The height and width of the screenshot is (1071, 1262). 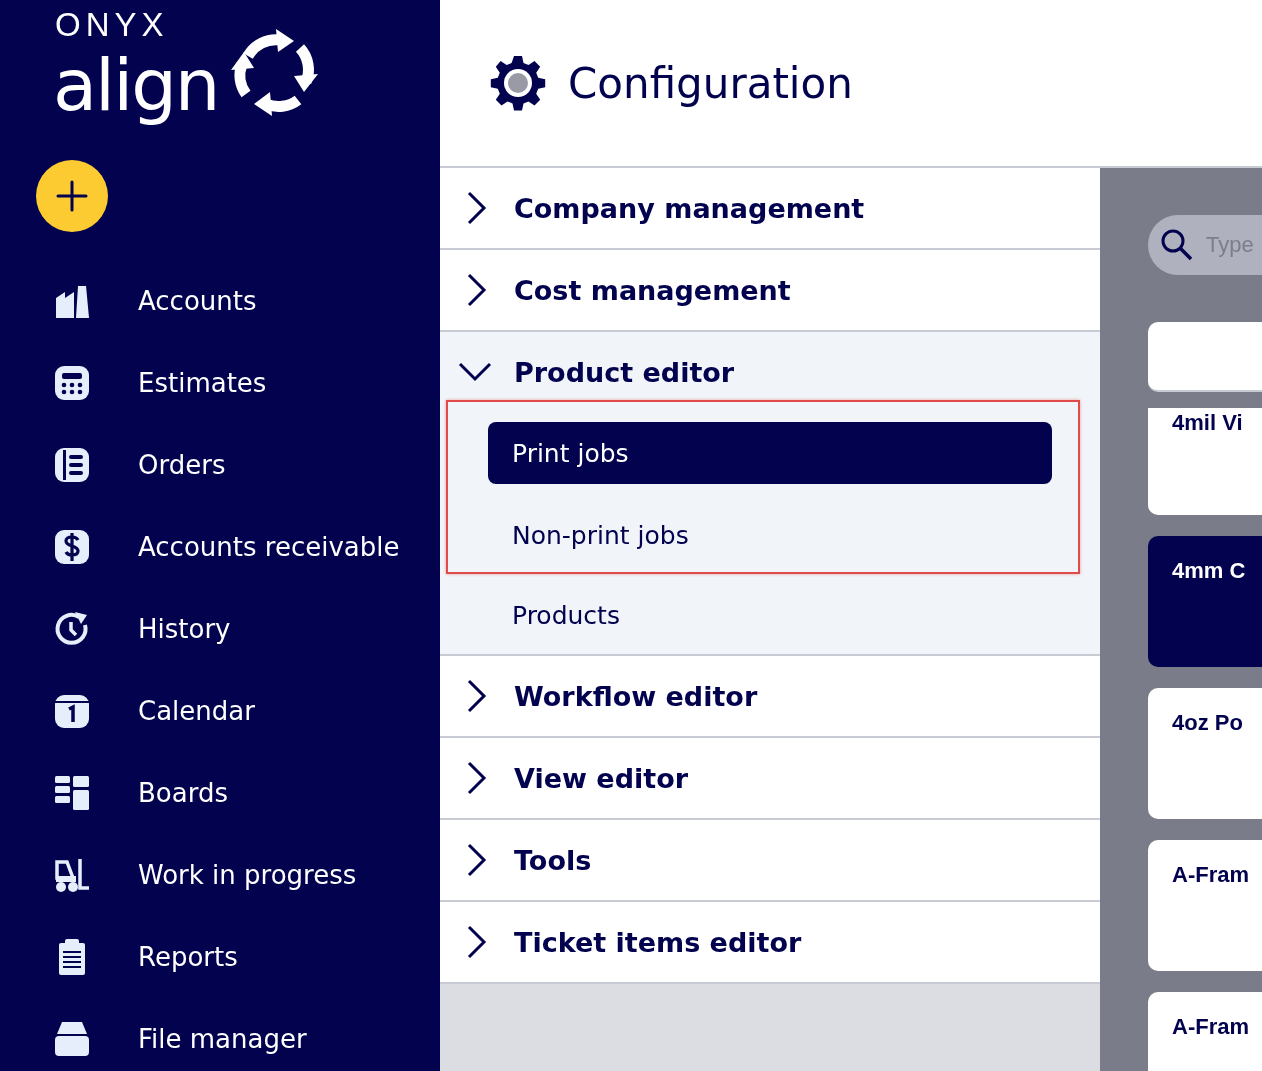 I want to click on logo-product-text: align, so click(x=136, y=85).